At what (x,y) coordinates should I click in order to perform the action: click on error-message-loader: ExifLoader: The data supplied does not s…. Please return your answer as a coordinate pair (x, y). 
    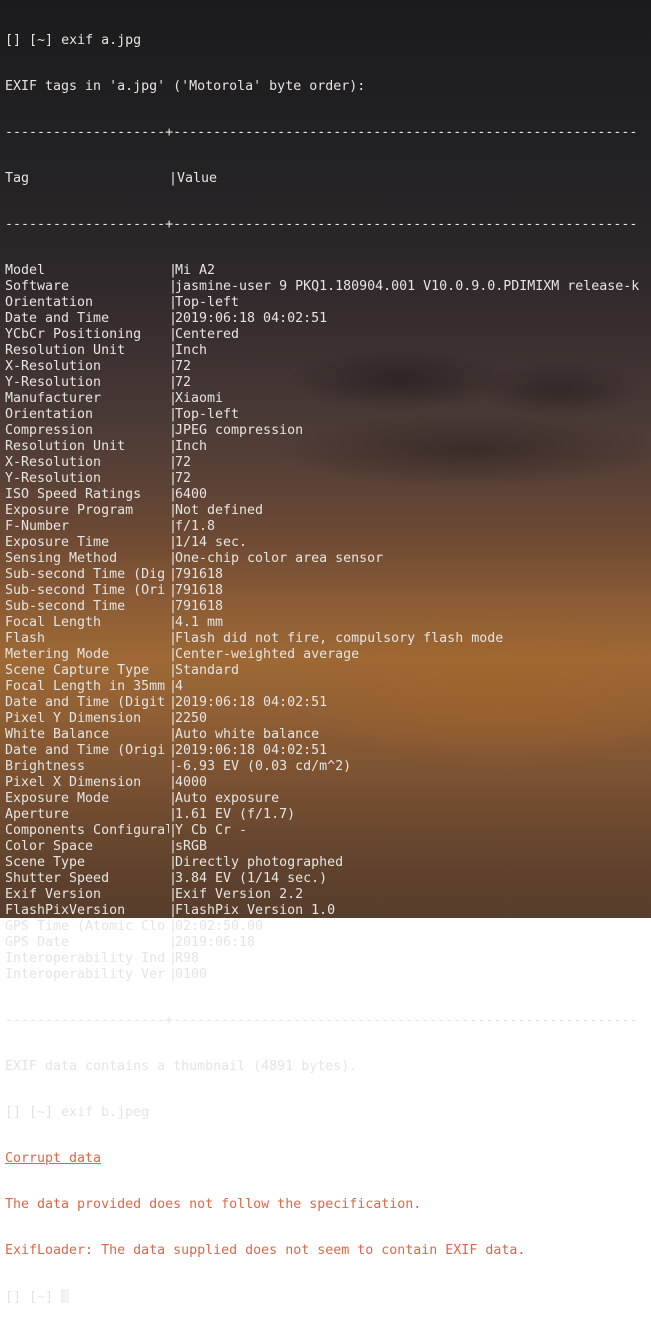
    Looking at the image, I should click on (265, 1250).